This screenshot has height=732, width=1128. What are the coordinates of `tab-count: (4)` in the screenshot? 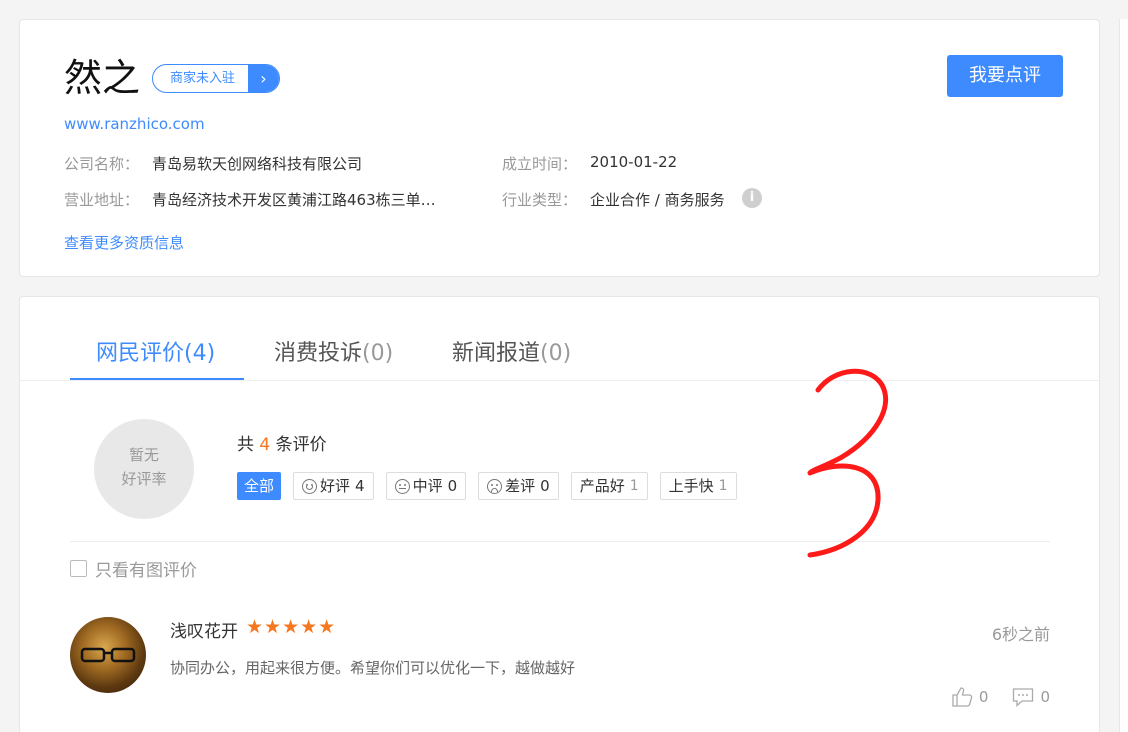 It's located at (200, 353).